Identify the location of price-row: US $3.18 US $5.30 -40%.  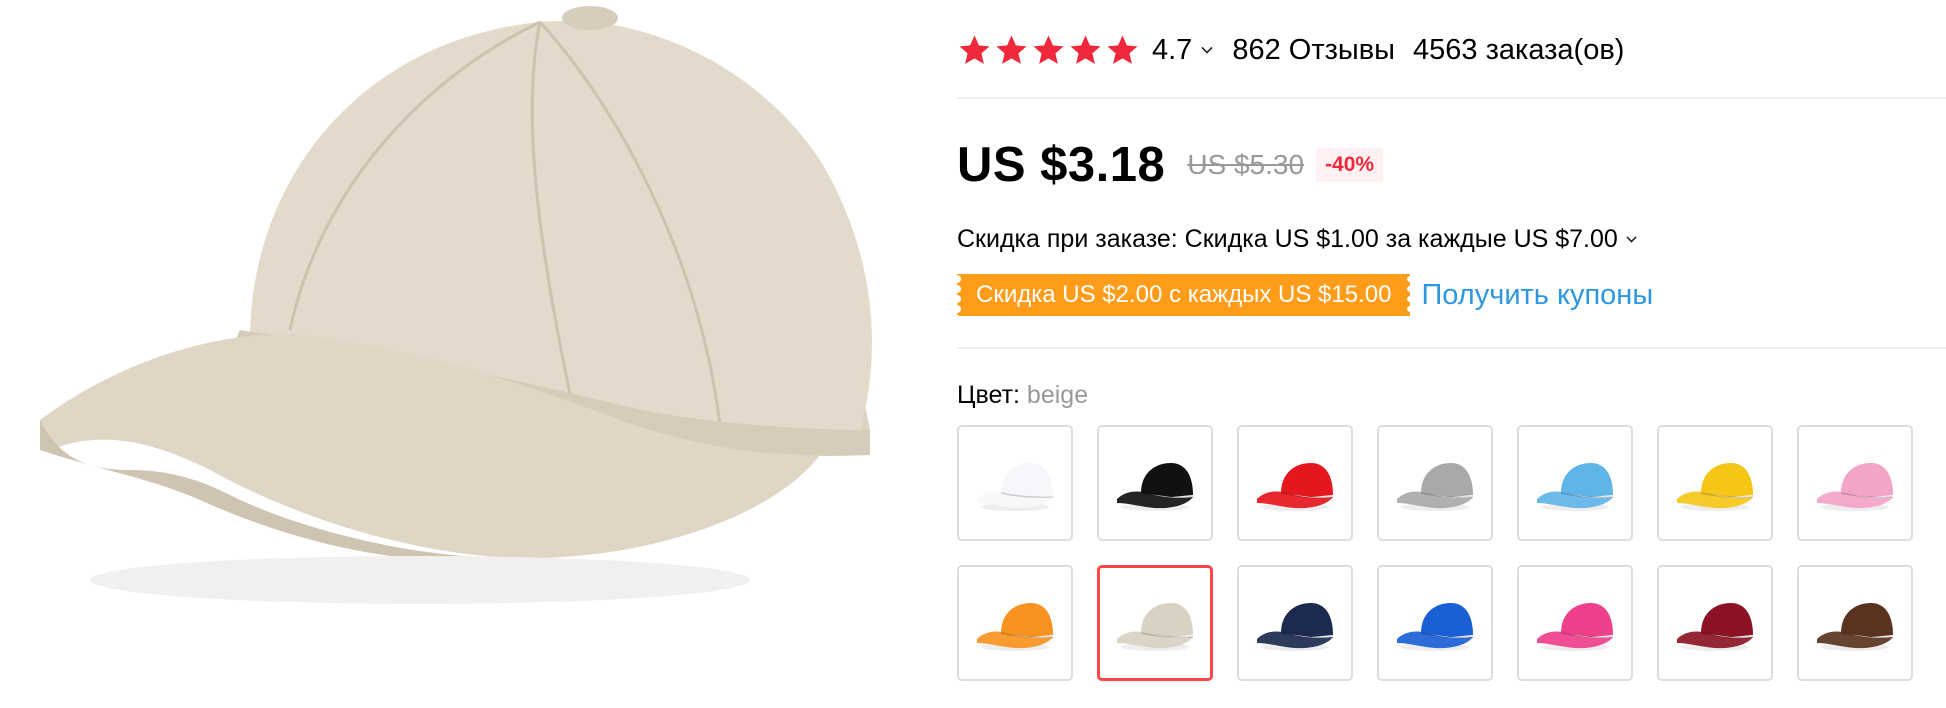
(1170, 165).